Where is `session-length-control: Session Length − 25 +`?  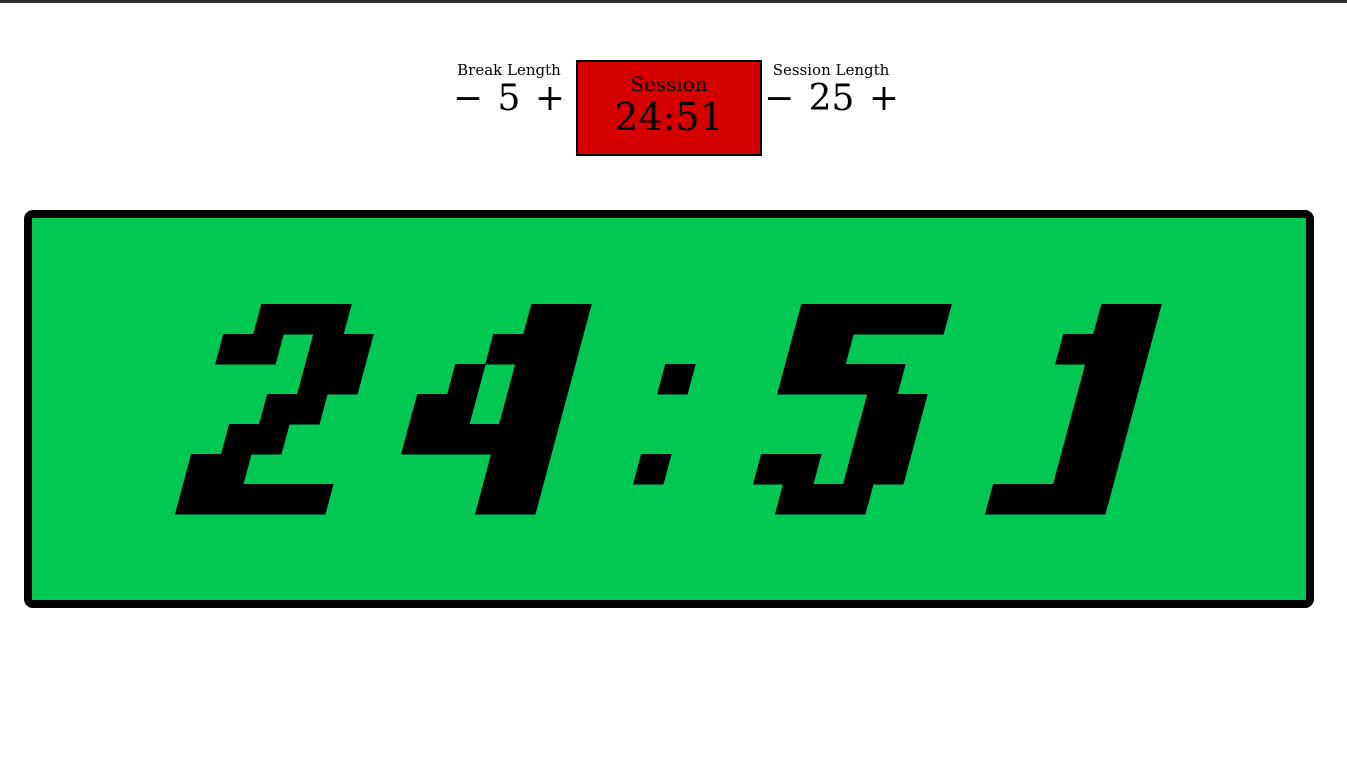
session-length-control: Session Length − 25 + is located at coordinates (831, 89).